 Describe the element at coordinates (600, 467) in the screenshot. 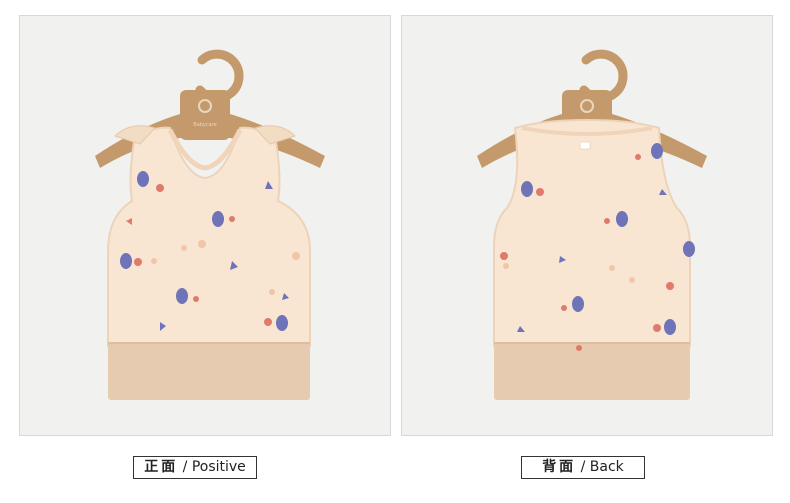

I see `back-caption-en: / Back` at that location.